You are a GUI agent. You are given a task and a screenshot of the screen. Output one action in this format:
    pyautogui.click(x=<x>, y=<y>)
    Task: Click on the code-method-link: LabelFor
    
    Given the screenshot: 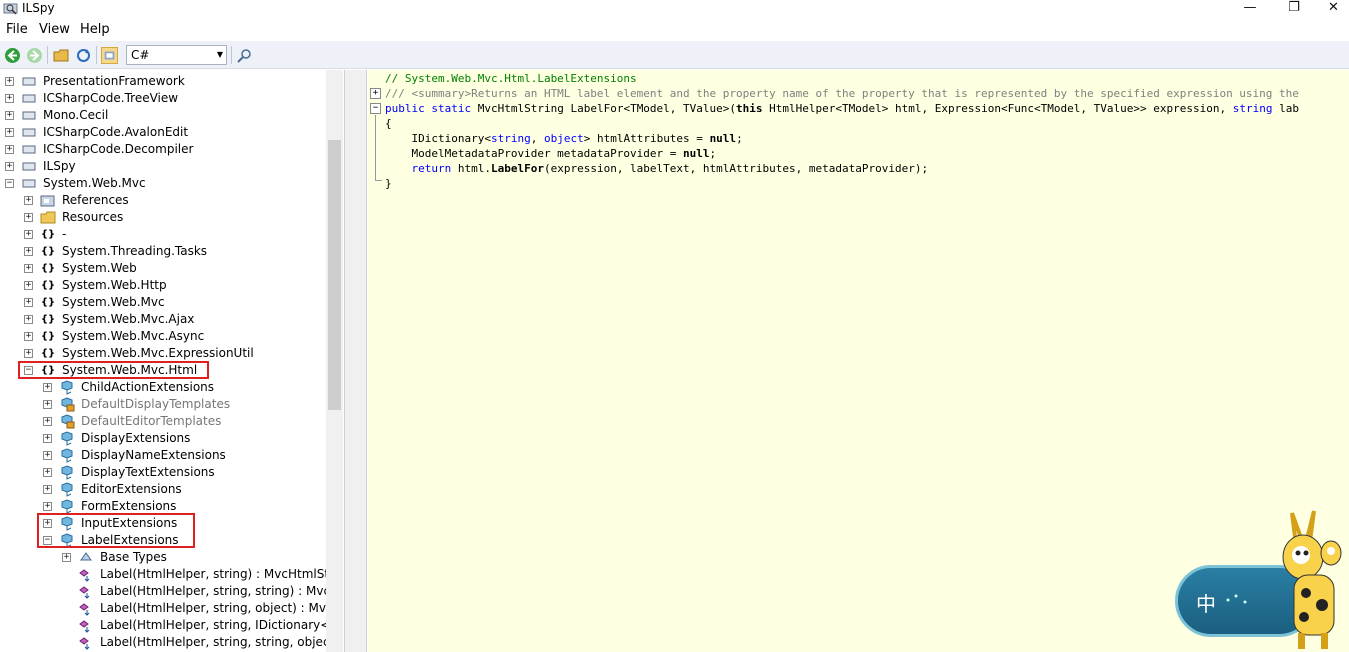 What is the action you would take?
    pyautogui.click(x=517, y=168)
    